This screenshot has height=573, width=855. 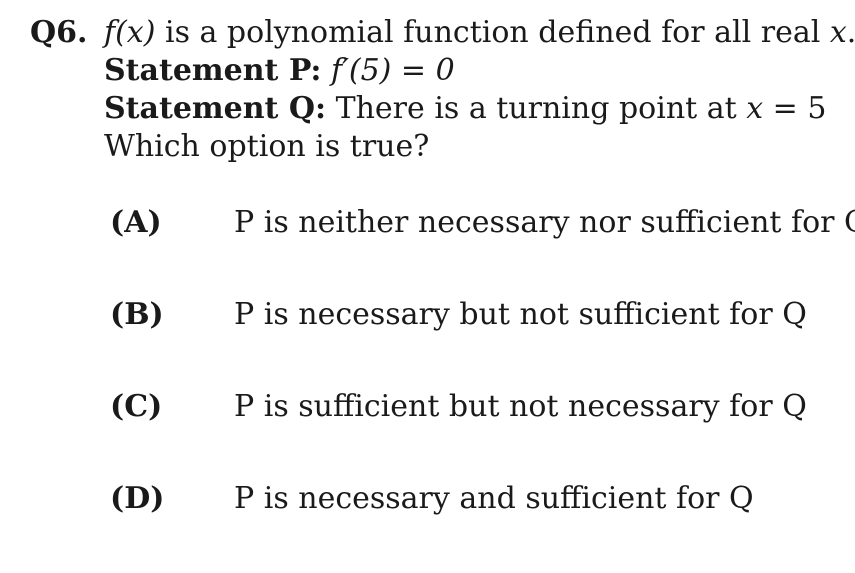 What do you see at coordinates (213, 70) in the screenshot?
I see `statement-p-label: Statement P:` at bounding box center [213, 70].